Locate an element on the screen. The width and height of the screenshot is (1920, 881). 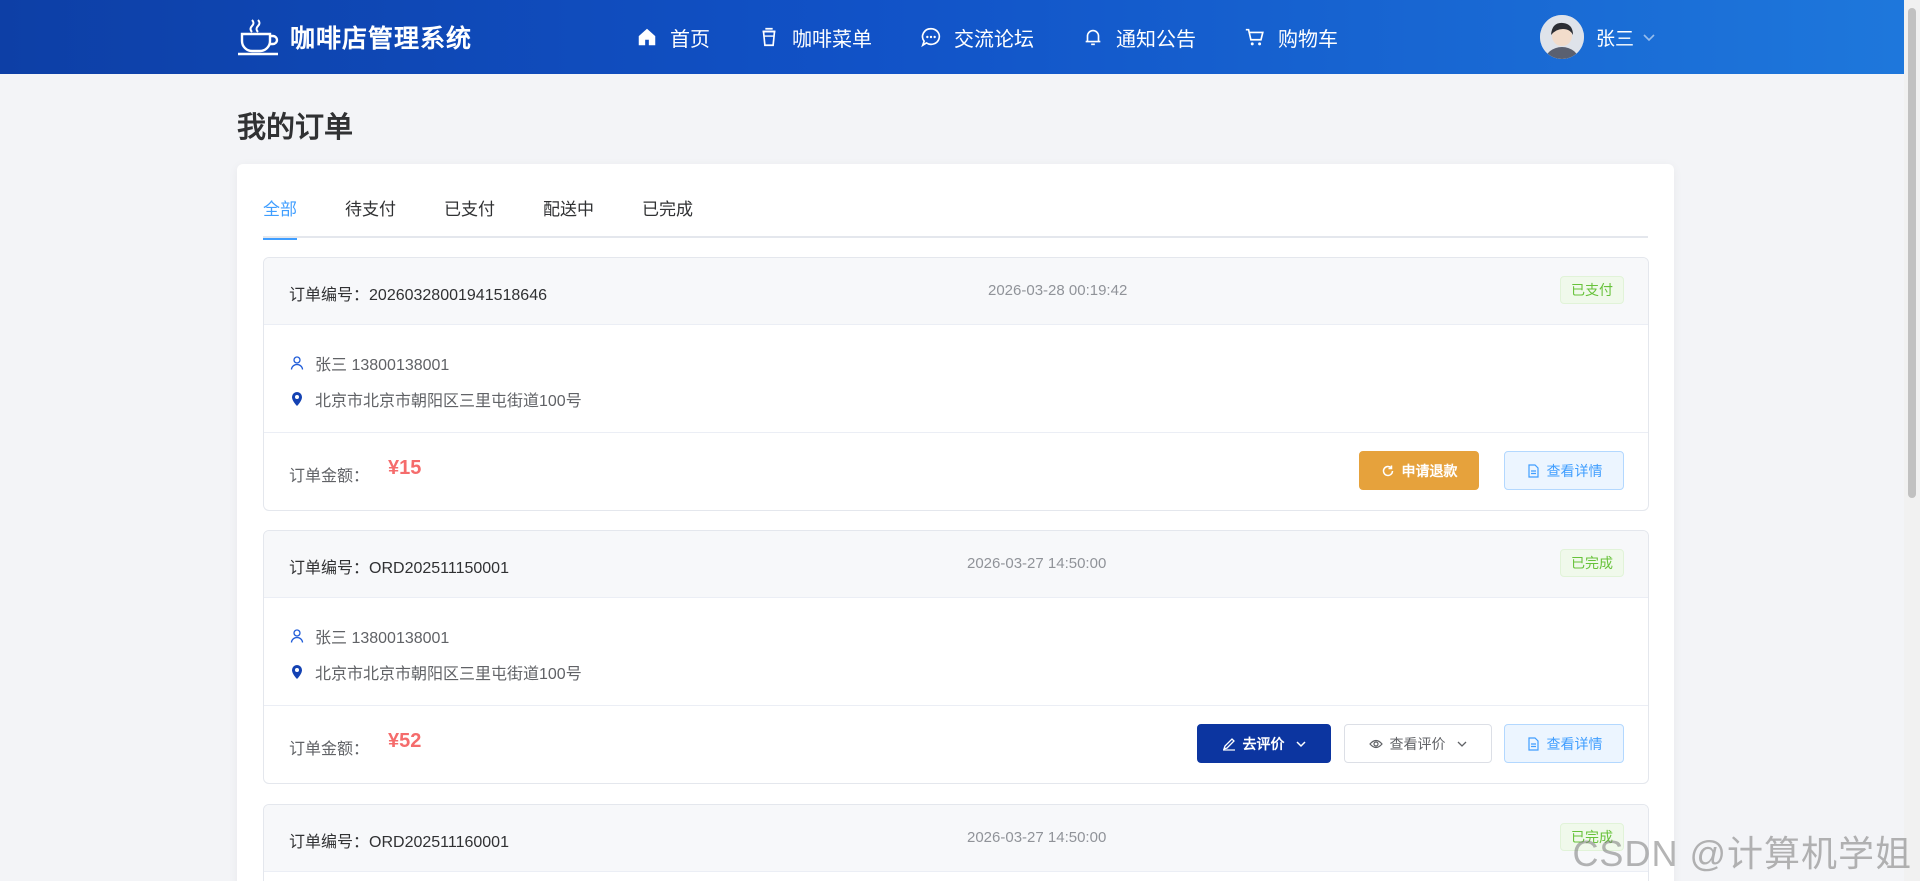
brand-title: 咖啡店管理系统 is located at coordinates (381, 39).